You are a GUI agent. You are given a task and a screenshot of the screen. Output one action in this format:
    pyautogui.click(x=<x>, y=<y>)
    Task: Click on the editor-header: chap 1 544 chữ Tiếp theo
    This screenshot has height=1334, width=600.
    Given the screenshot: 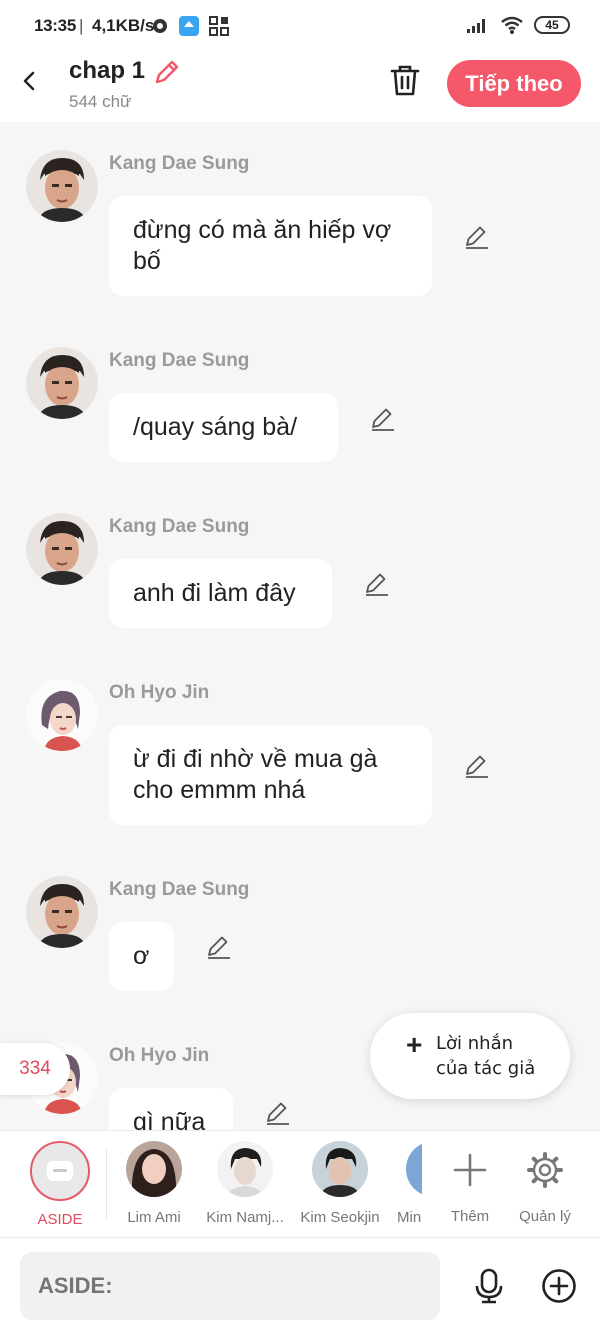 What is the action you would take?
    pyautogui.click(x=300, y=88)
    